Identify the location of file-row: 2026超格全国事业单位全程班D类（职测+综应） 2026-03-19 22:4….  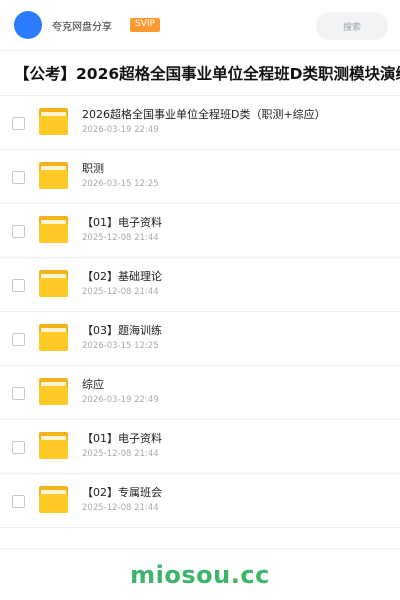
(200, 123).